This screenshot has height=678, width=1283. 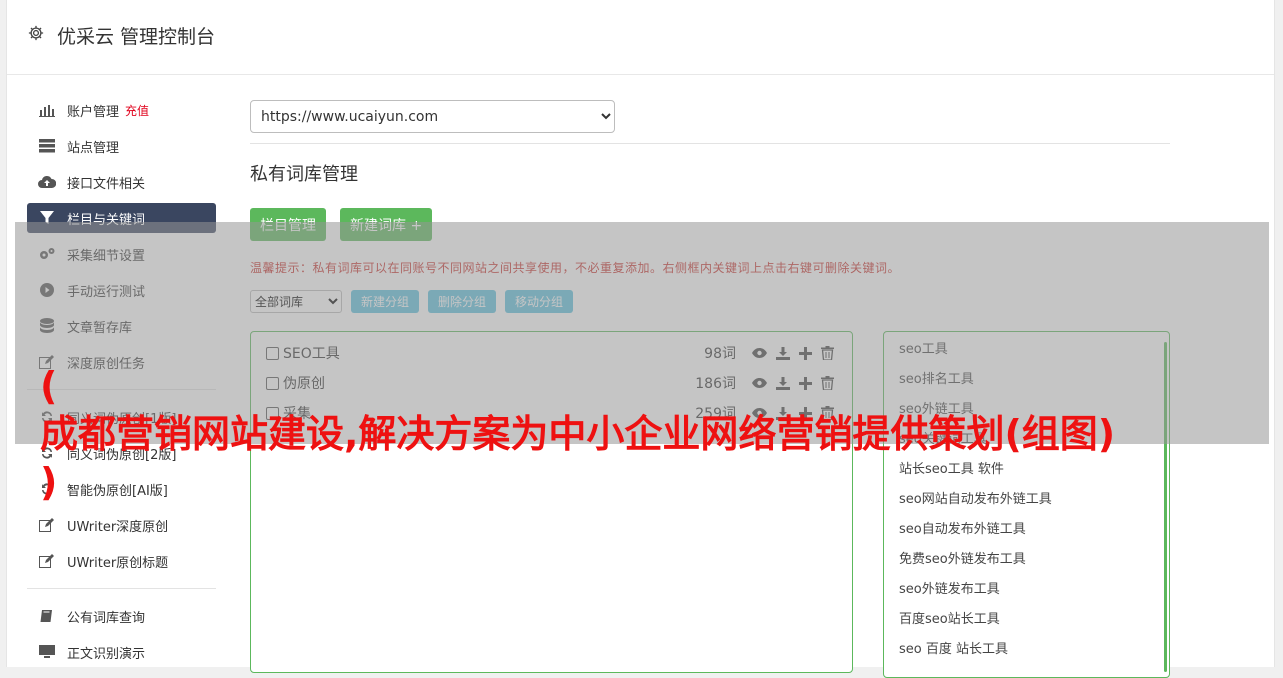 I want to click on new-library-button: 新建词库 +, so click(x=386, y=224).